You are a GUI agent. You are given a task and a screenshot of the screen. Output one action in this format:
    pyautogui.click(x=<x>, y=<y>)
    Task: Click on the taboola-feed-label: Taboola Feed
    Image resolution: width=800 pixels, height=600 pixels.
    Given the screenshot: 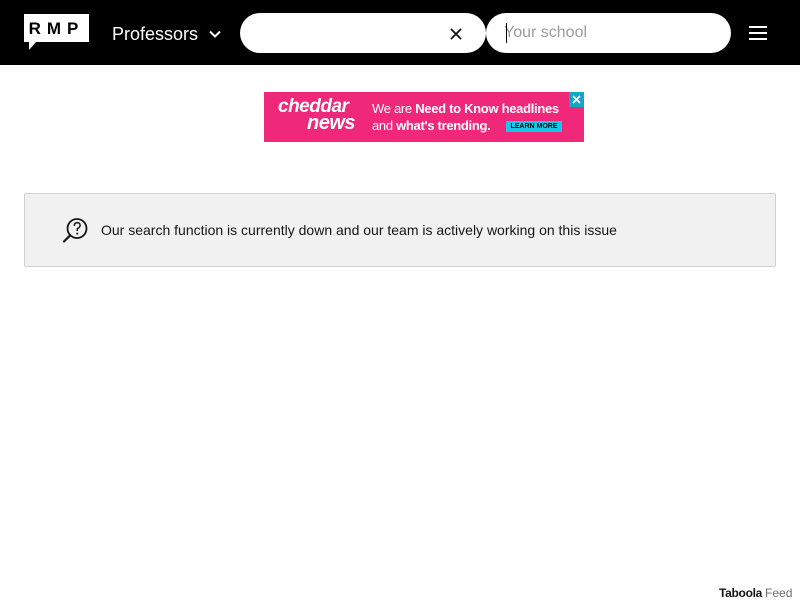 What is the action you would take?
    pyautogui.click(x=755, y=593)
    